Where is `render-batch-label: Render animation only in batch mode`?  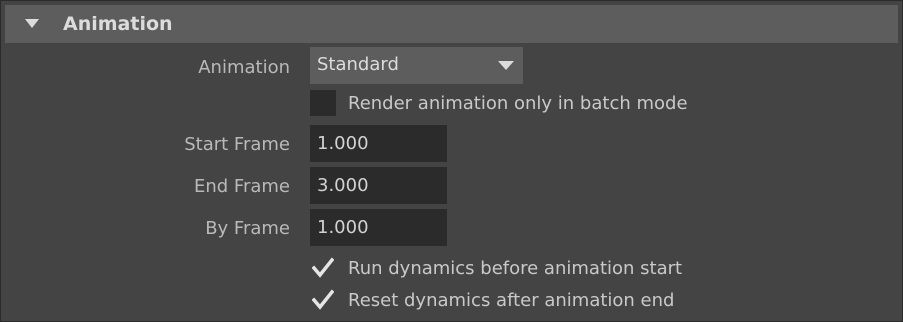 render-batch-label: Render animation only in batch mode is located at coordinates (518, 104).